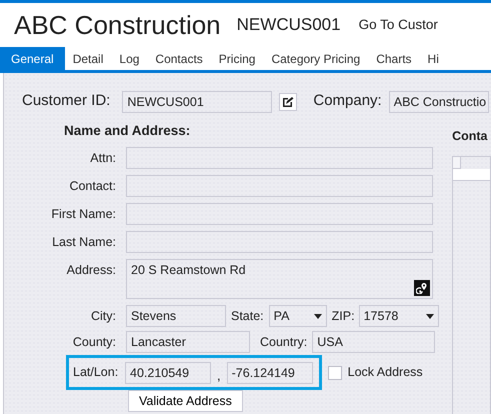 The width and height of the screenshot is (491, 414). What do you see at coordinates (269, 373) in the screenshot?
I see `longitude-field: -76.124149` at bounding box center [269, 373].